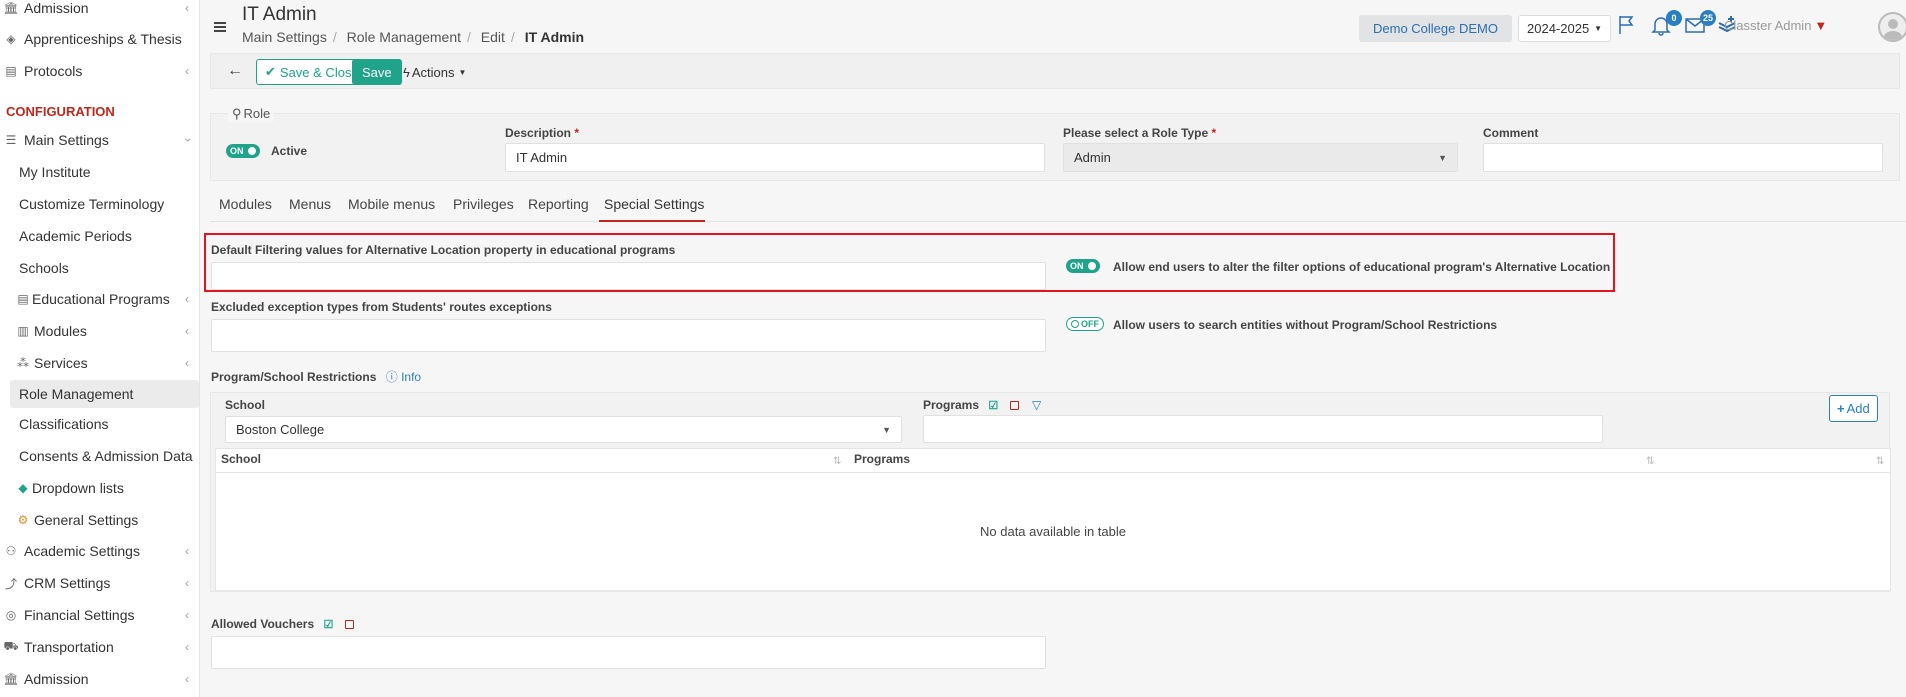 The height and width of the screenshot is (697, 1906). Describe the element at coordinates (92, 204) in the screenshot. I see `sidebar-item-label: Customize Terminology` at that location.